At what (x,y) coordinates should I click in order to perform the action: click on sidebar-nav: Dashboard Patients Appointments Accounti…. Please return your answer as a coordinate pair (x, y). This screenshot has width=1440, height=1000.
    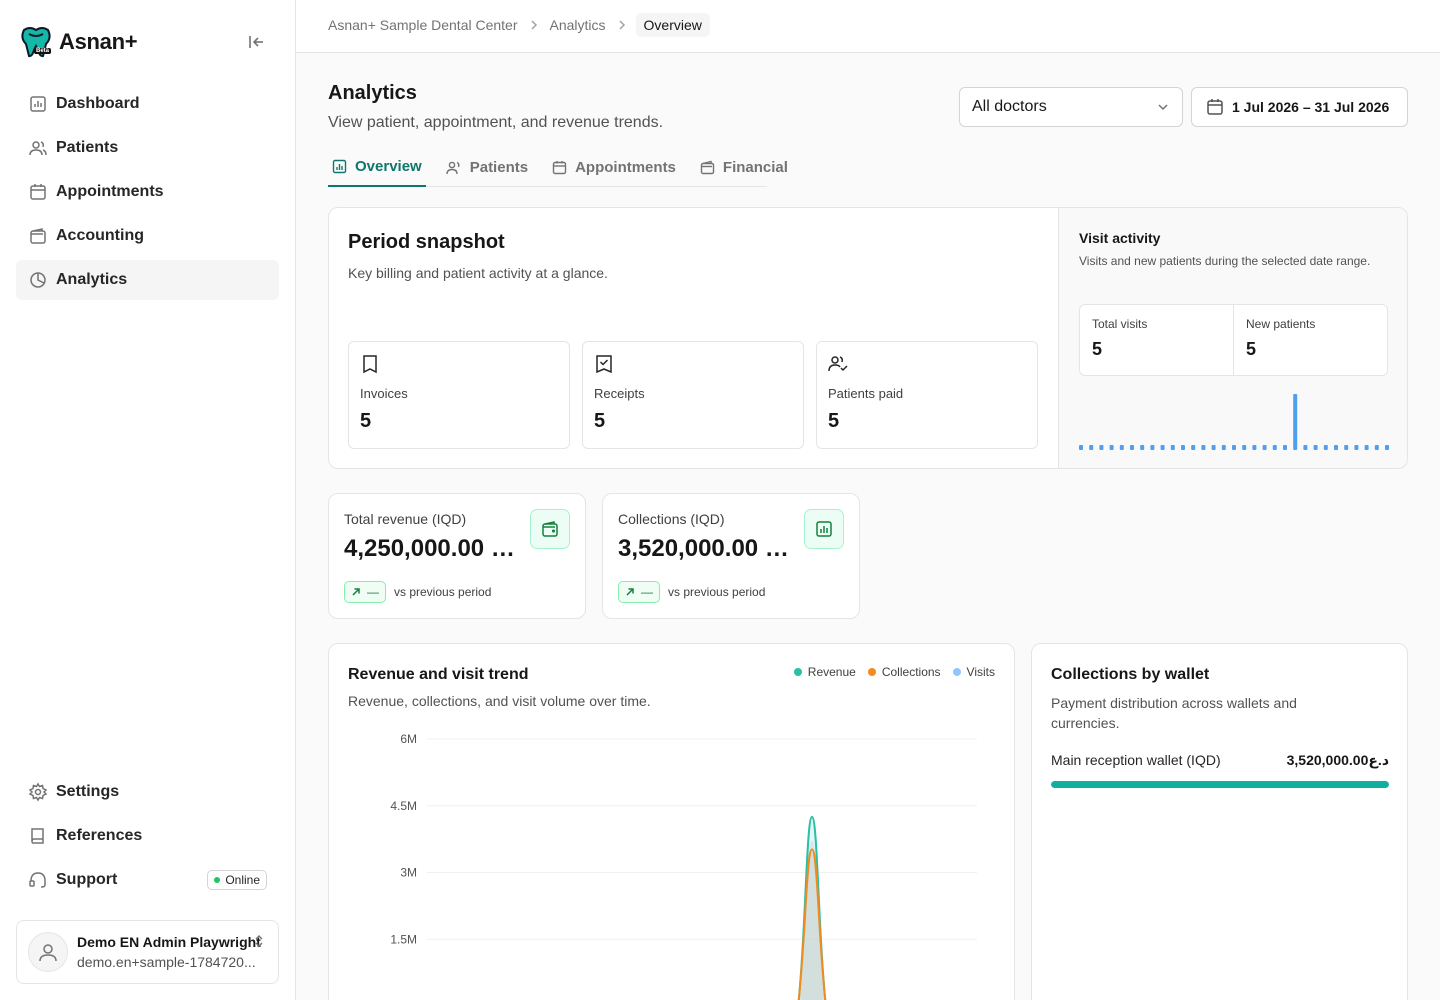
    Looking at the image, I should click on (147, 194).